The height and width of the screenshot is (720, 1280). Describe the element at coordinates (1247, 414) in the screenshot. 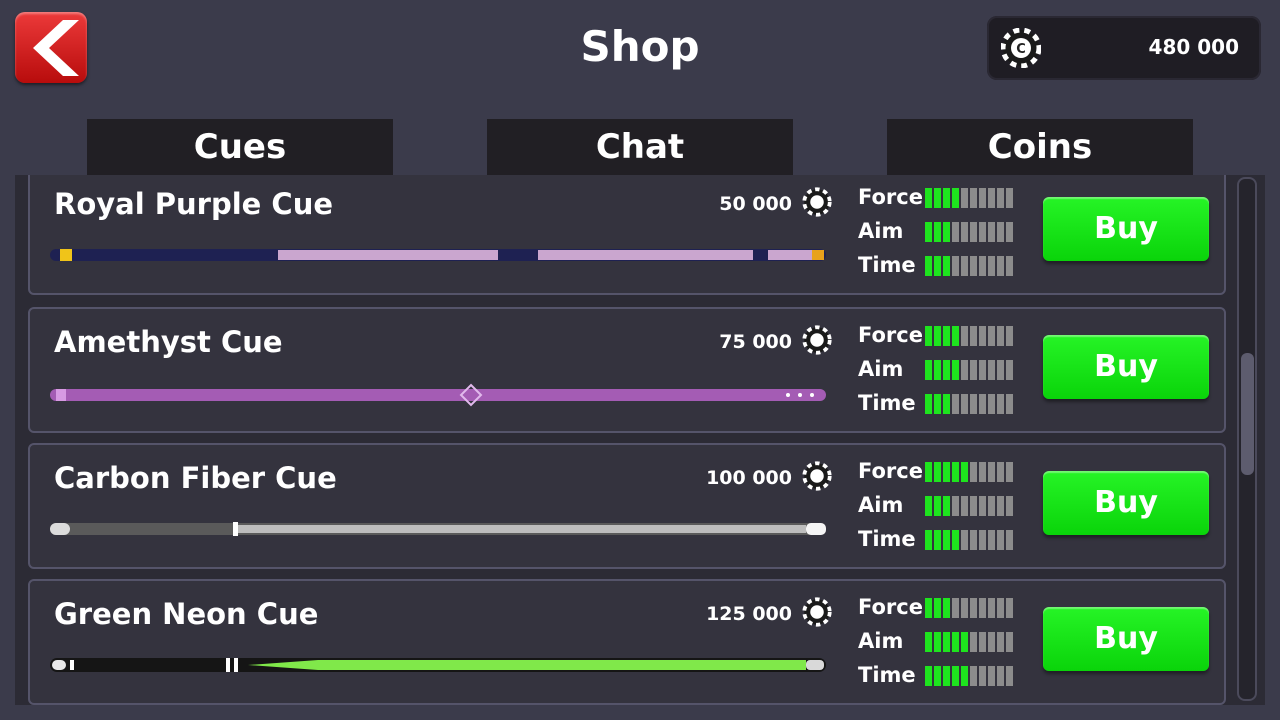

I see `scrollbar-thumb` at that location.